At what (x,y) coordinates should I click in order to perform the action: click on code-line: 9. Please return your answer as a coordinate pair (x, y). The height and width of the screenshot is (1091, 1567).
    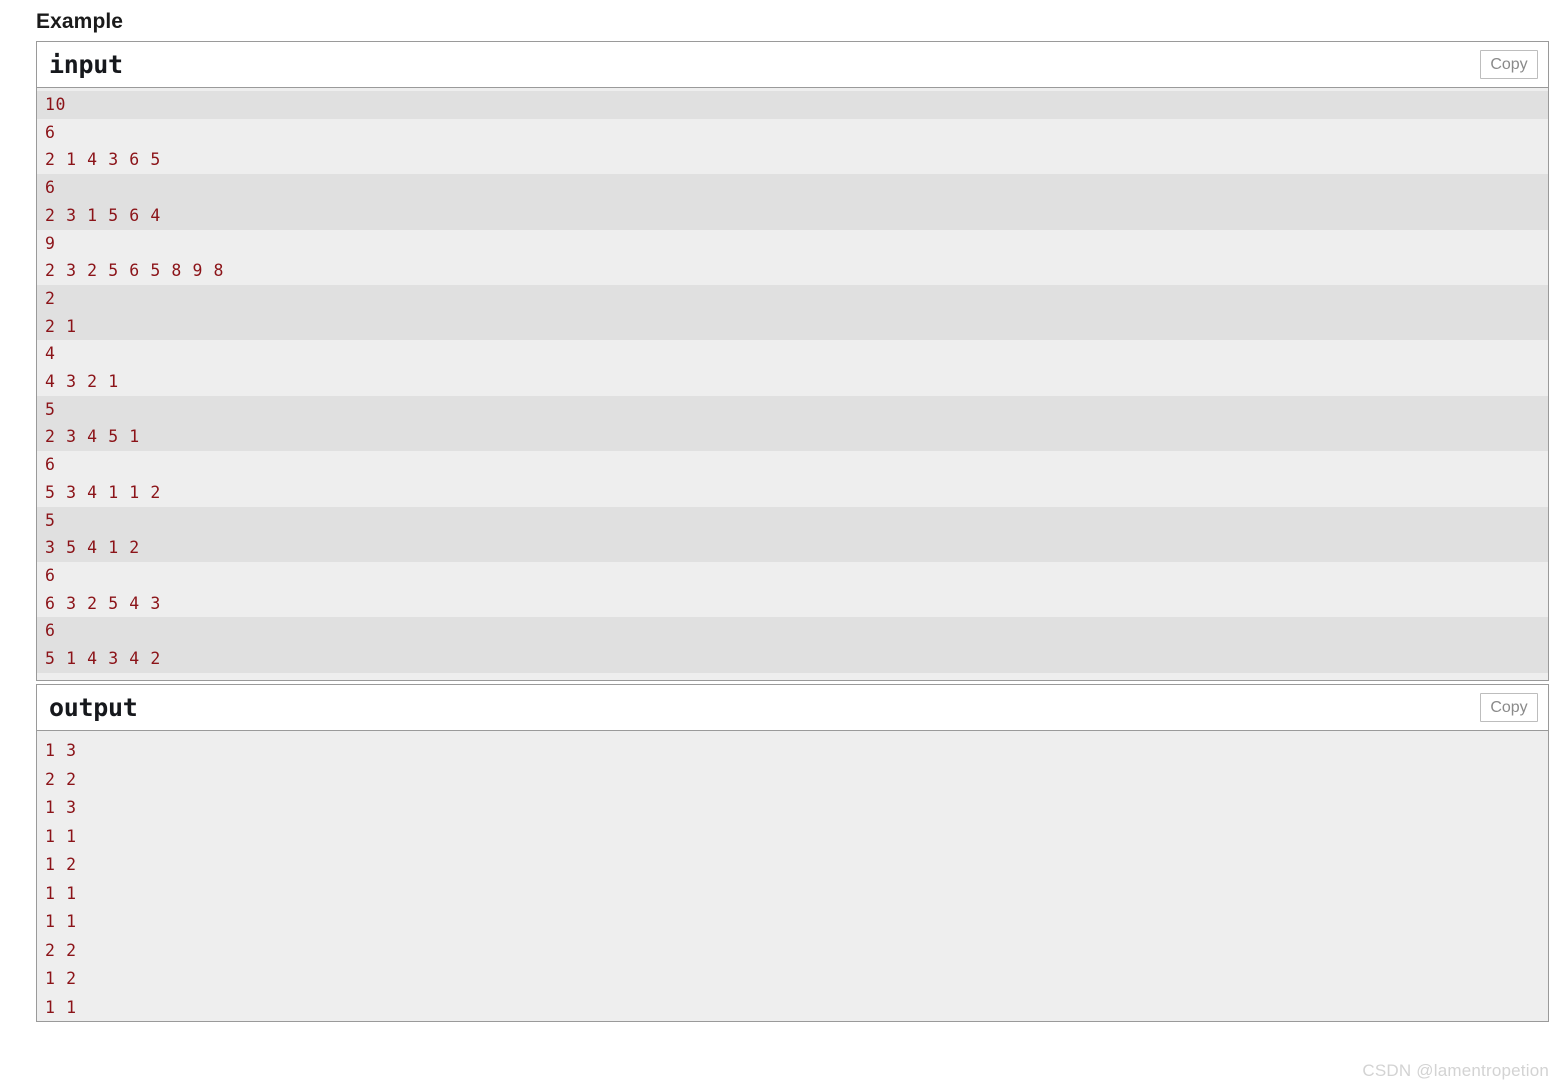
    Looking at the image, I should click on (50, 243).